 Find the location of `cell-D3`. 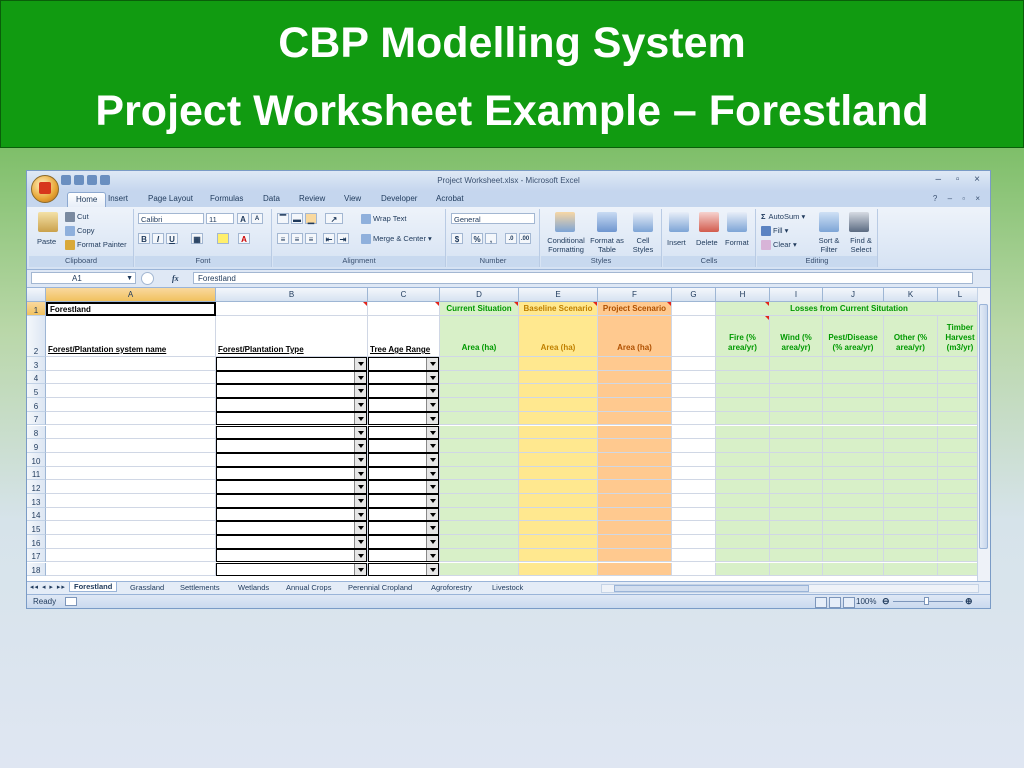

cell-D3 is located at coordinates (479, 364).